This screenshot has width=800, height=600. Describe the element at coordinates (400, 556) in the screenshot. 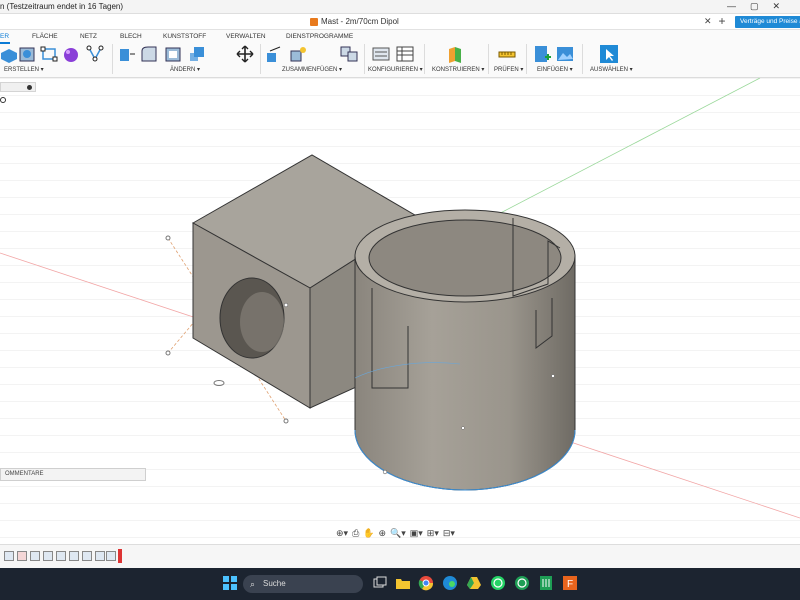

I see `timeline` at that location.